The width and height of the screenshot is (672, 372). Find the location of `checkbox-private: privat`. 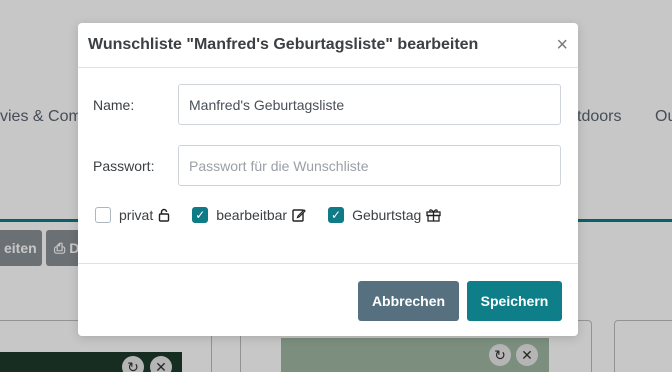

checkbox-private: privat is located at coordinates (132, 215).